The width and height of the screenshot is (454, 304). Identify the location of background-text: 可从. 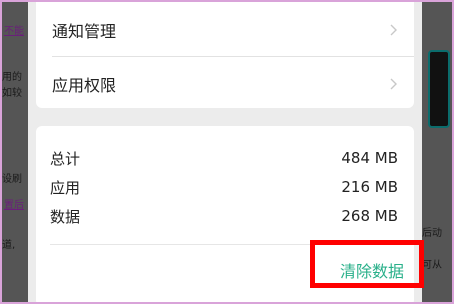
(432, 265).